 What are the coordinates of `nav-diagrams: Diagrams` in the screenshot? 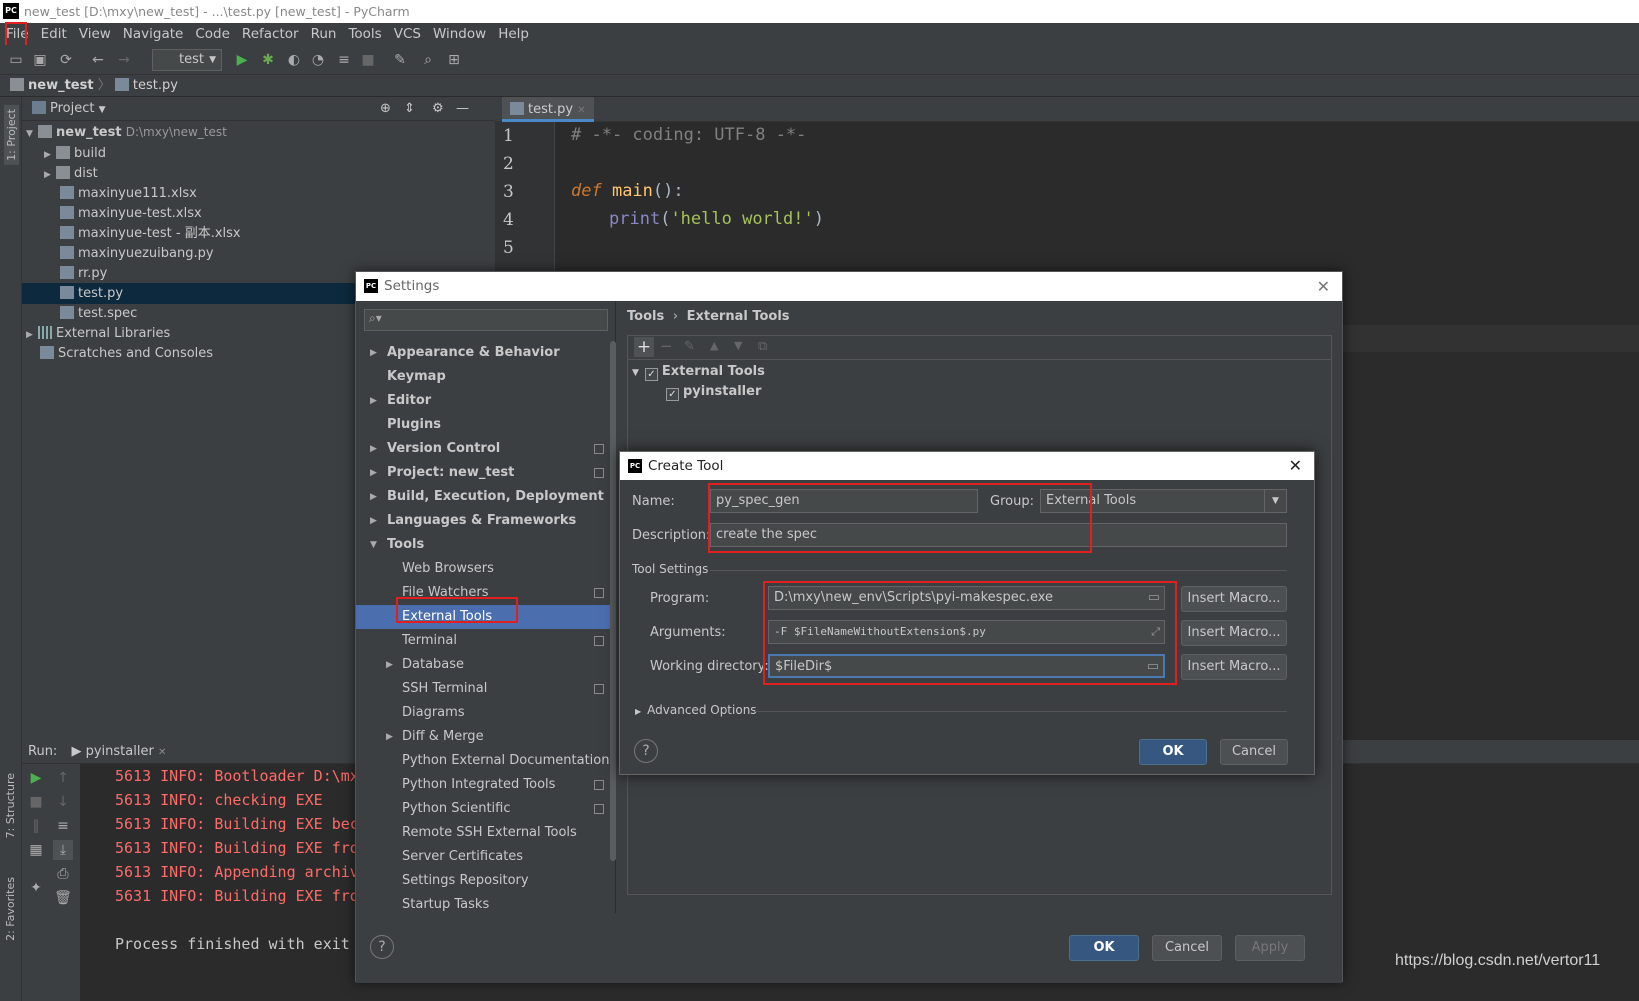 It's located at (483, 713).